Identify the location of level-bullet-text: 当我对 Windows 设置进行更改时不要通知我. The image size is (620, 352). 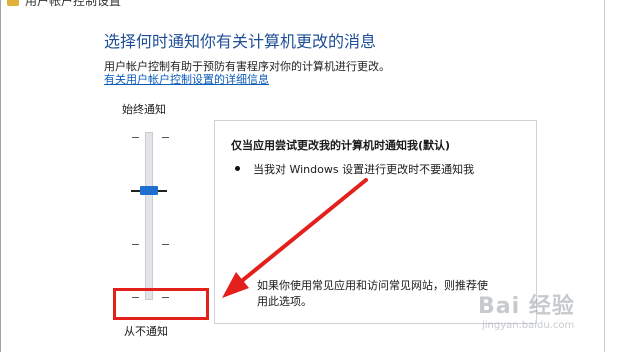
(364, 169).